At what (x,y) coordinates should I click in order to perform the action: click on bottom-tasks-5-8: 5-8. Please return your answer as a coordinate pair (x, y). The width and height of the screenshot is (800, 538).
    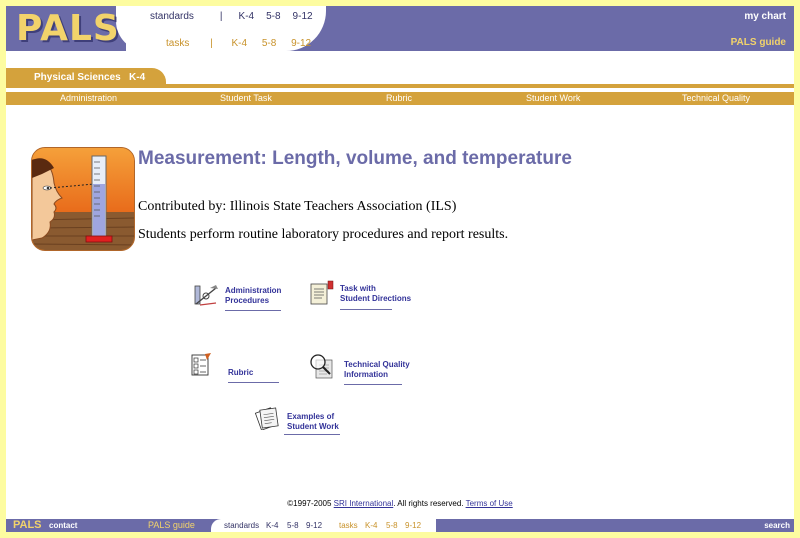
    Looking at the image, I should click on (392, 525).